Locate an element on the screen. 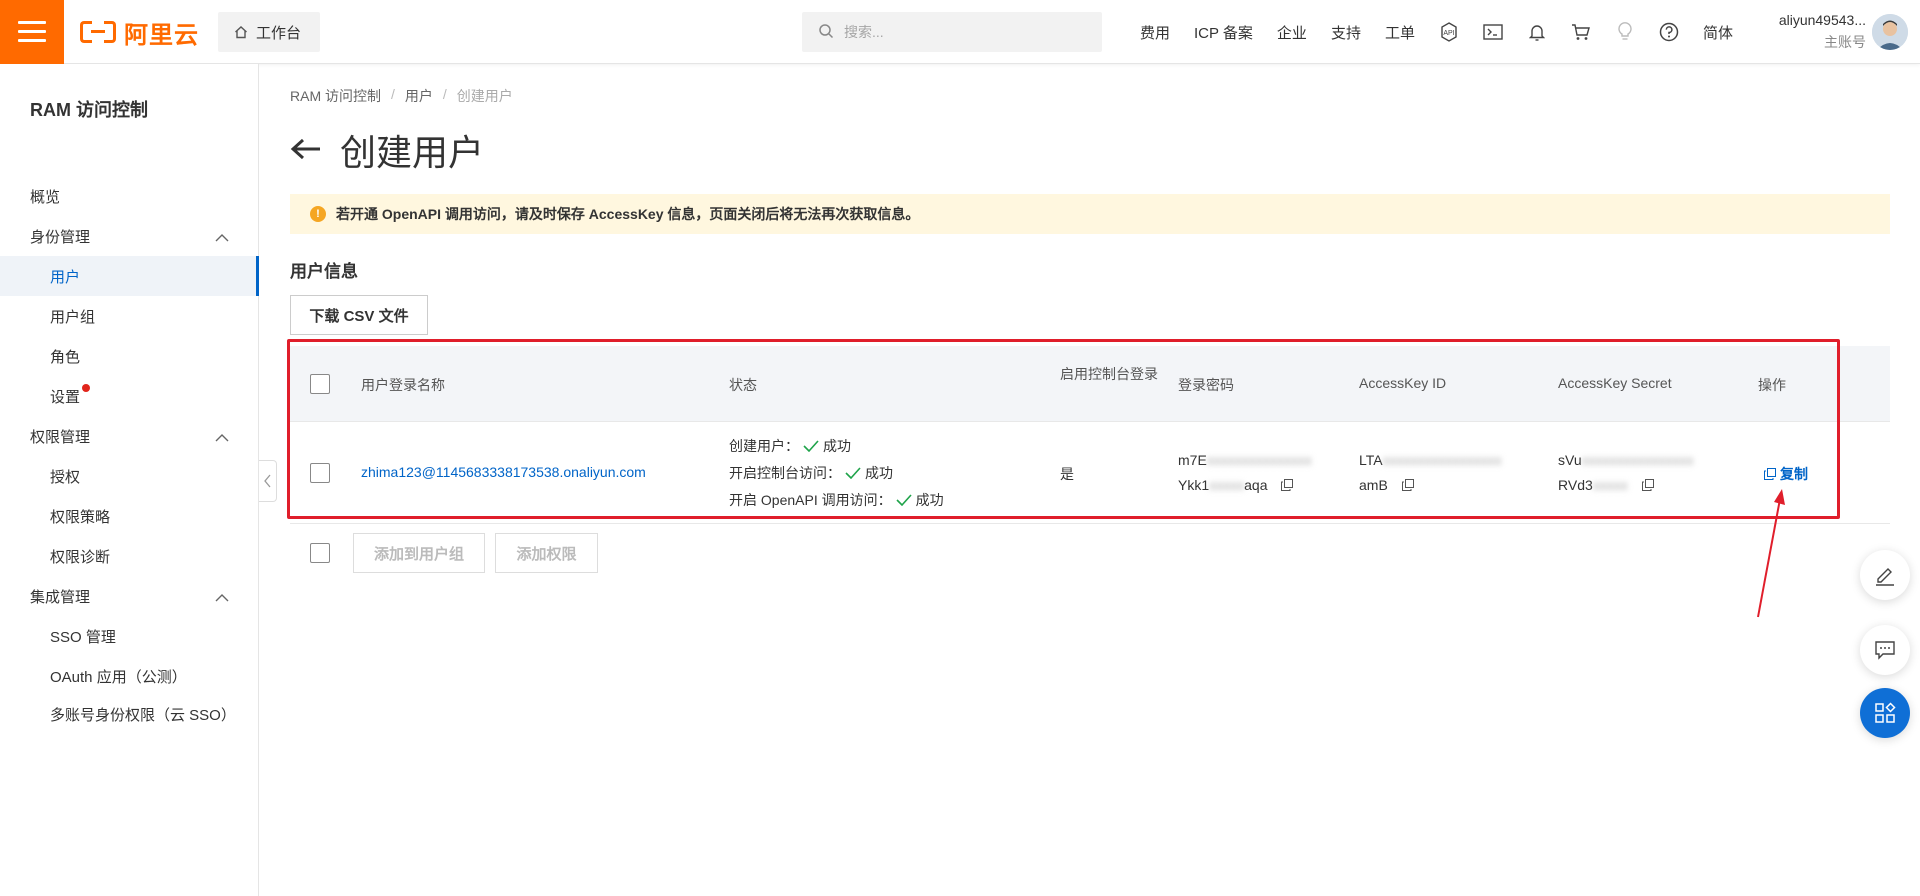 The height and width of the screenshot is (896, 1920). search-box is located at coordinates (952, 32).